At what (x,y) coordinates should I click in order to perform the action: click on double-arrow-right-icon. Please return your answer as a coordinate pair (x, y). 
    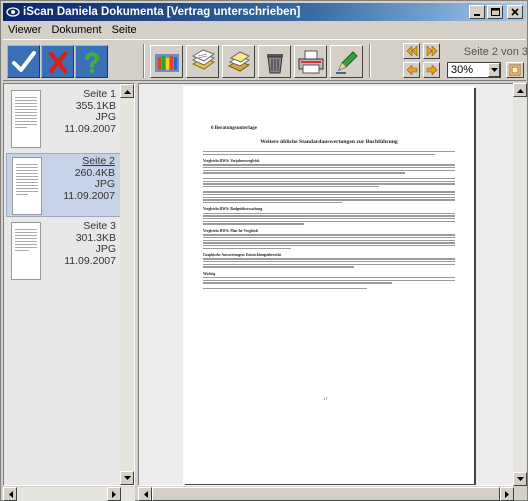
    Looking at the image, I should click on (431, 51).